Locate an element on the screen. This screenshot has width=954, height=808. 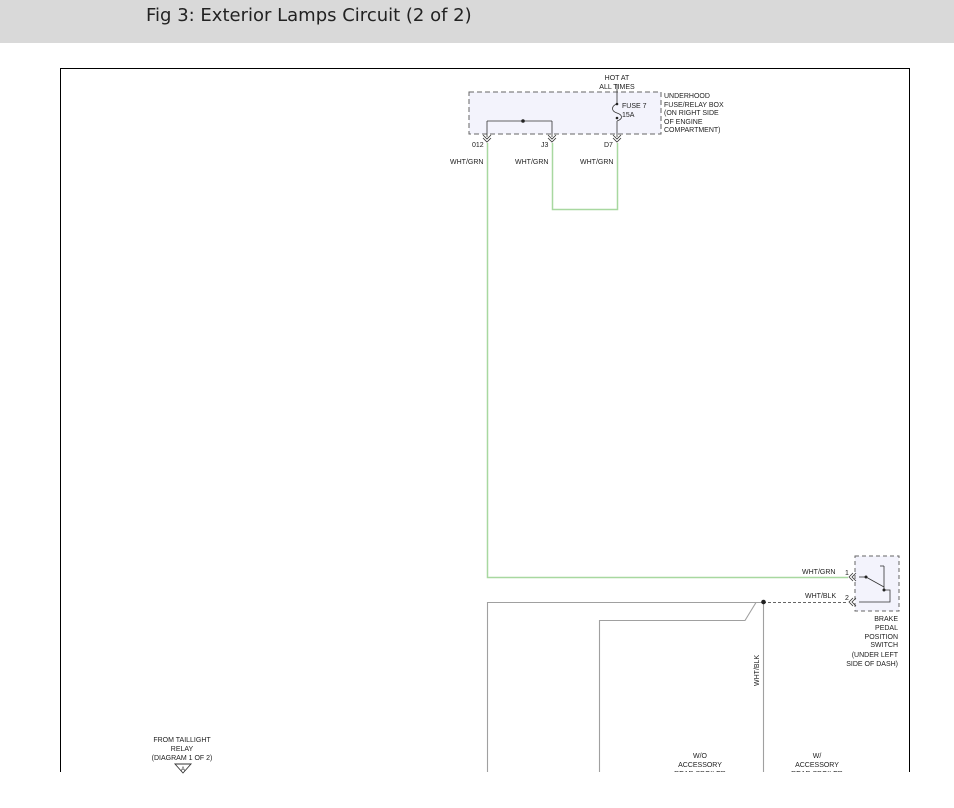
fuse-terminal-top is located at coordinates (617, 104).